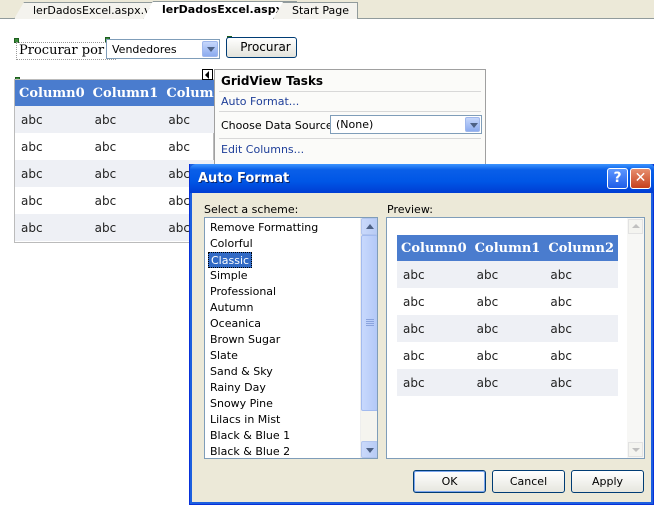 The image size is (654, 505). I want to click on apply-button: Apply, so click(607, 481).